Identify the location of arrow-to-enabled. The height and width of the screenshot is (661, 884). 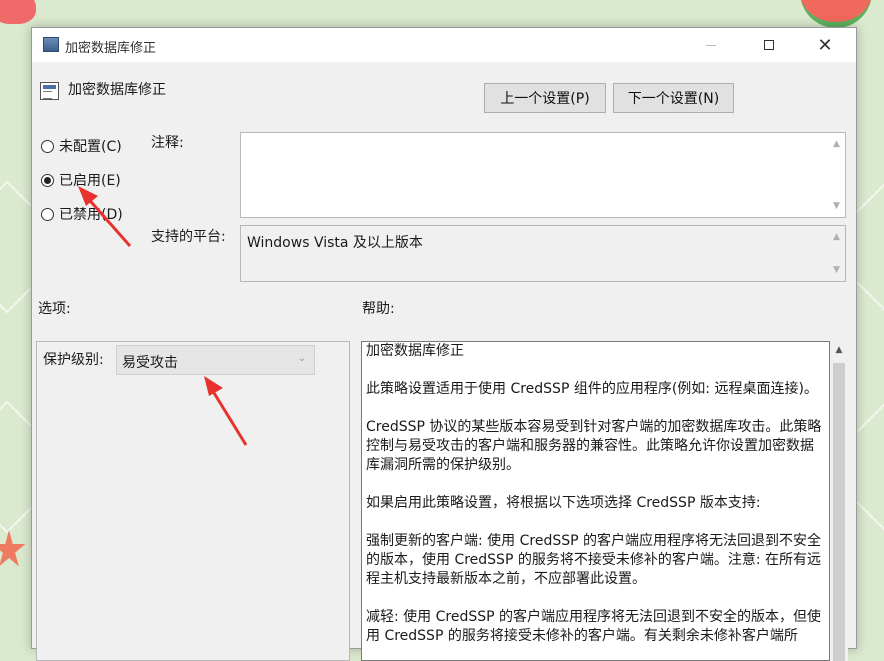
(105, 216).